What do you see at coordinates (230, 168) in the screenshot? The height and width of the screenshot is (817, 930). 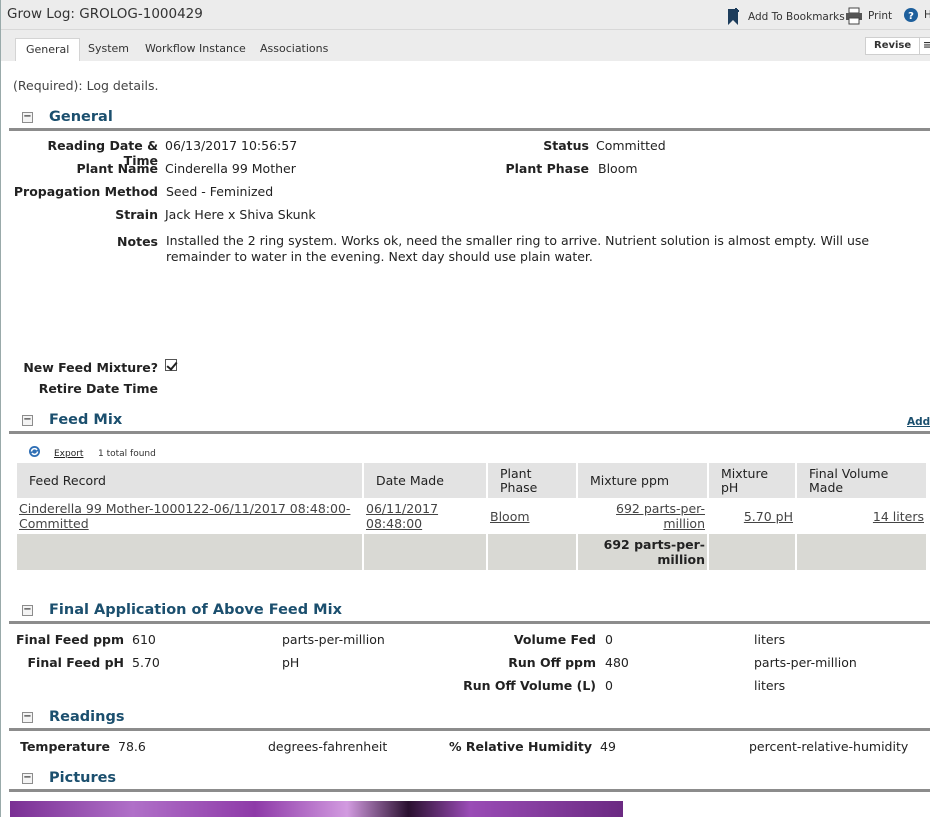 I see `plant-name-value: Cinderella 99 Mother` at bounding box center [230, 168].